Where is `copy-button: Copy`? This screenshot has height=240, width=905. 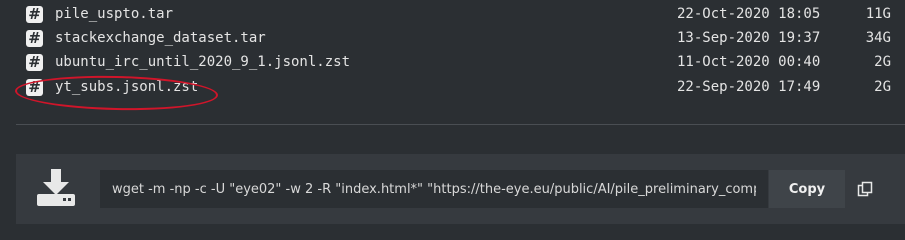
copy-button: Copy is located at coordinates (807, 189).